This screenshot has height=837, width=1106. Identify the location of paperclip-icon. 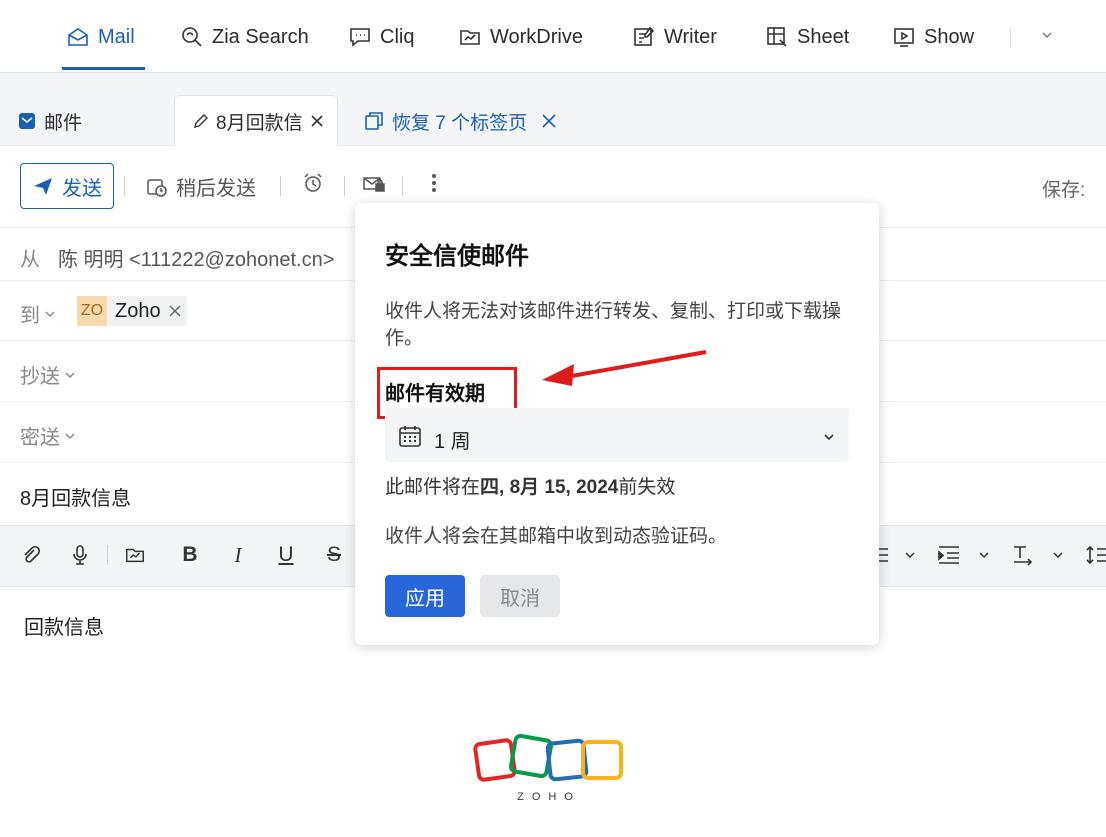
(32, 554).